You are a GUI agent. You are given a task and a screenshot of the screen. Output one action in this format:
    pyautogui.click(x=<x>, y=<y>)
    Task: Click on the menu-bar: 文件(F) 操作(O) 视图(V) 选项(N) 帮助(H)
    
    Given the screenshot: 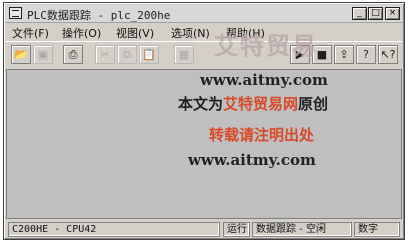 What is the action you would take?
    pyautogui.click(x=204, y=31)
    